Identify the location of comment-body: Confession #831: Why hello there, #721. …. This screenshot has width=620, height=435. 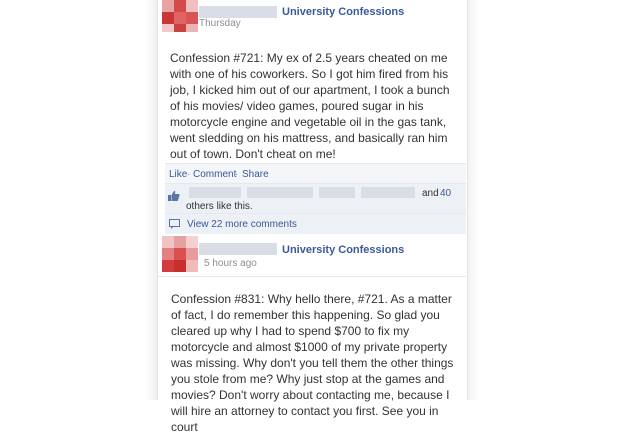
(312, 363).